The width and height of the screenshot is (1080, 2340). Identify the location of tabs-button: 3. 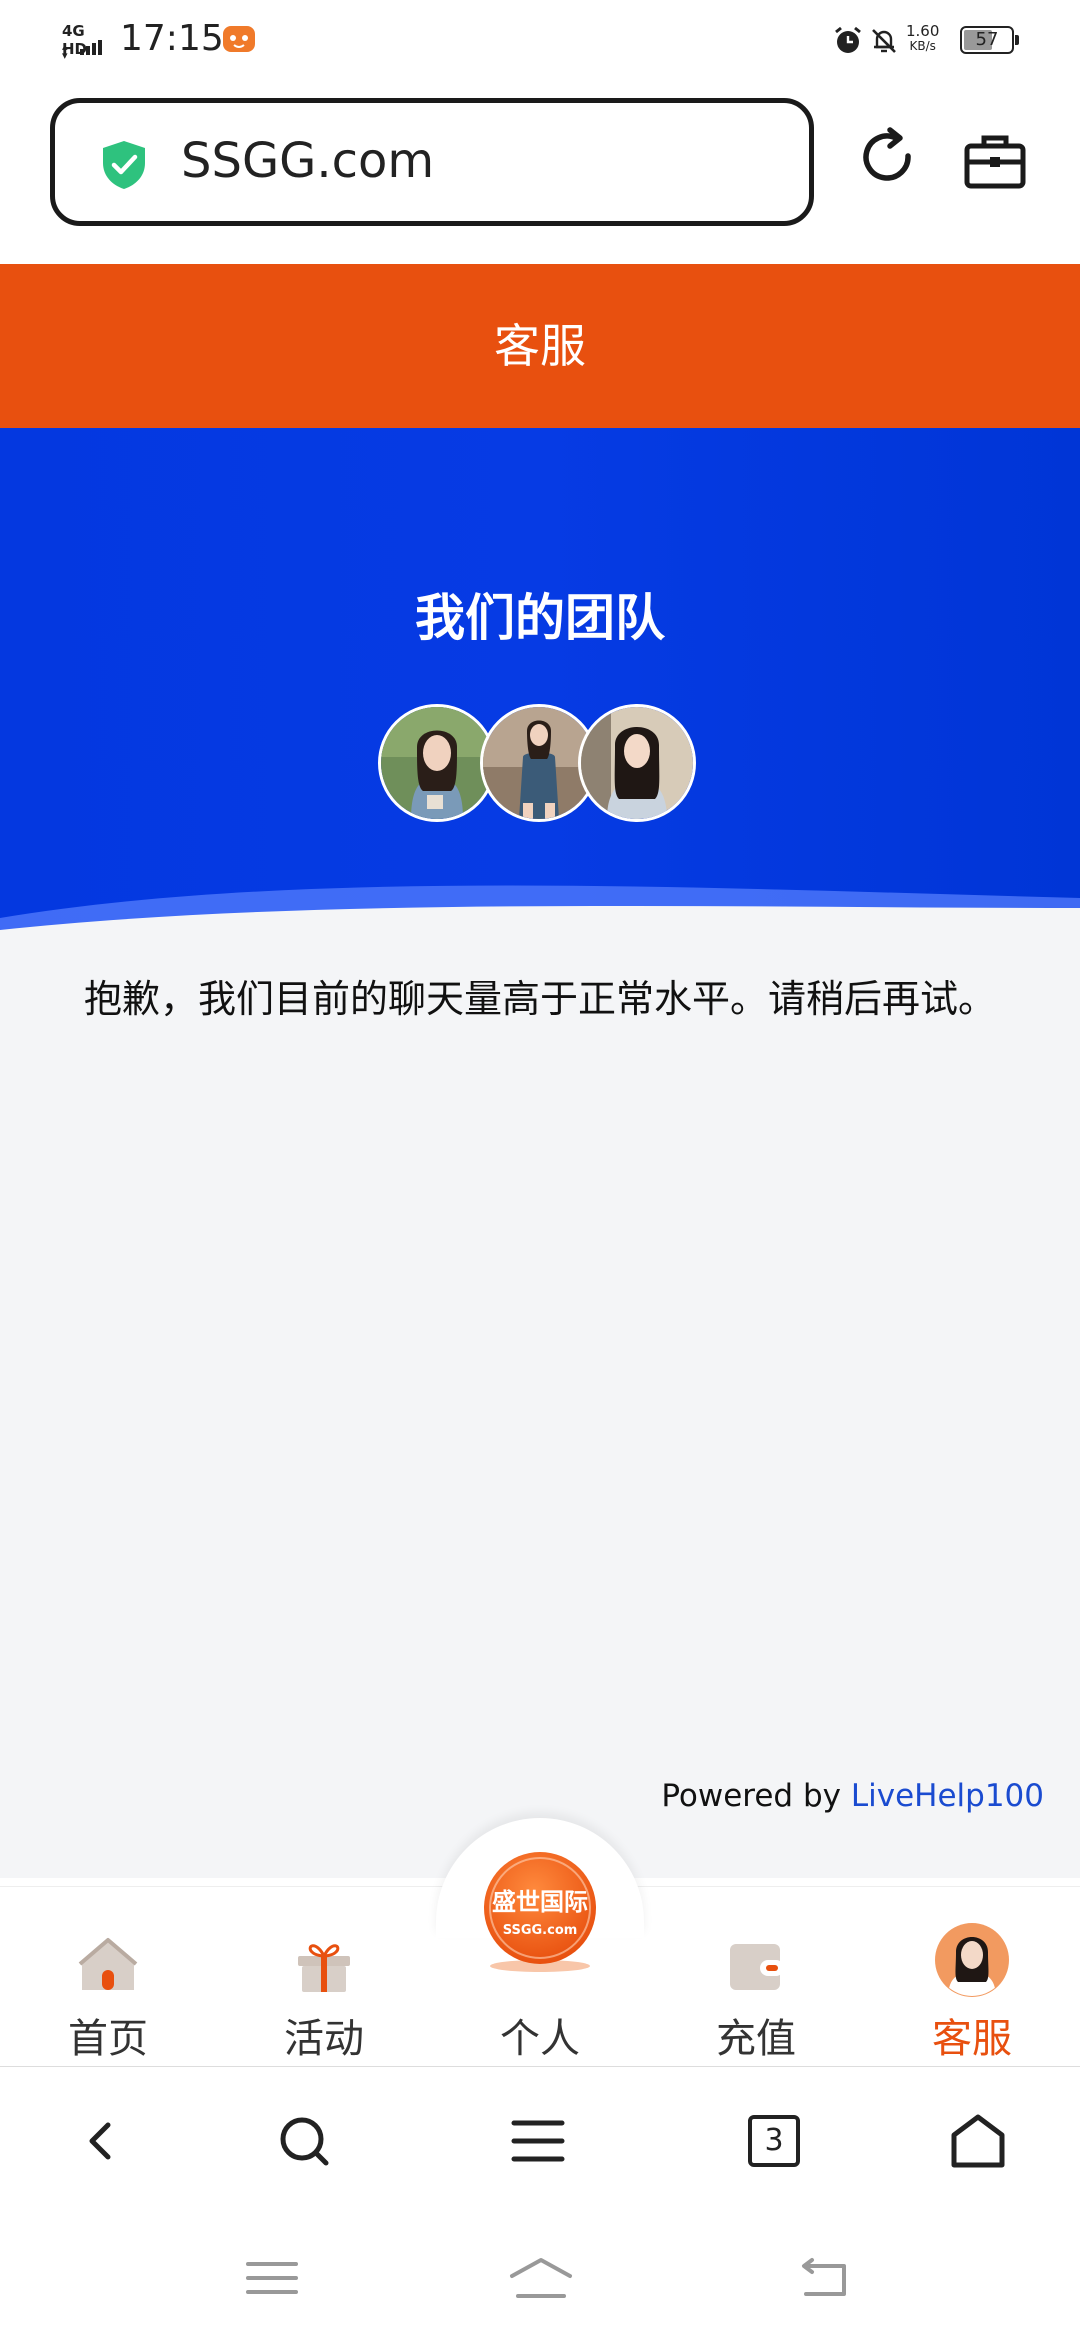
(778, 2145).